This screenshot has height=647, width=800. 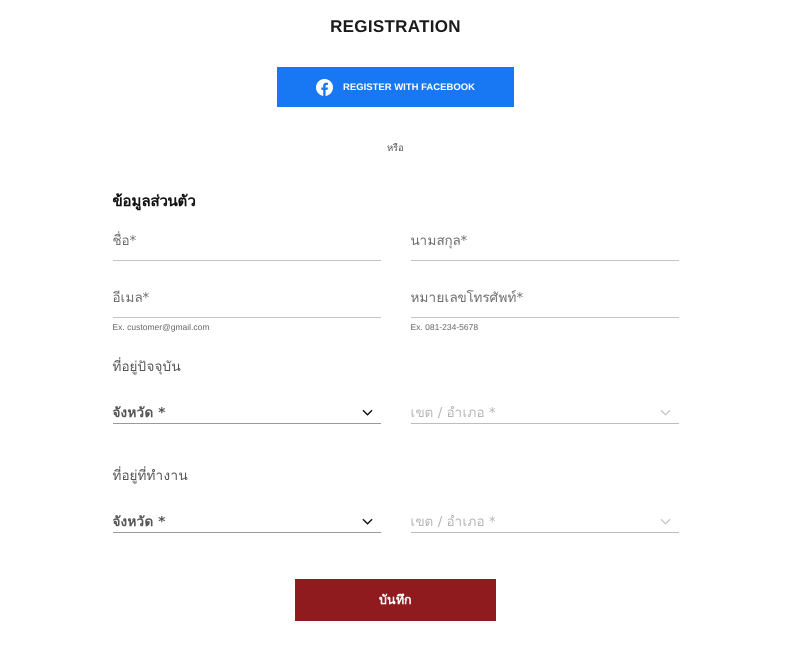 I want to click on save-button: บันทึก, so click(x=395, y=600).